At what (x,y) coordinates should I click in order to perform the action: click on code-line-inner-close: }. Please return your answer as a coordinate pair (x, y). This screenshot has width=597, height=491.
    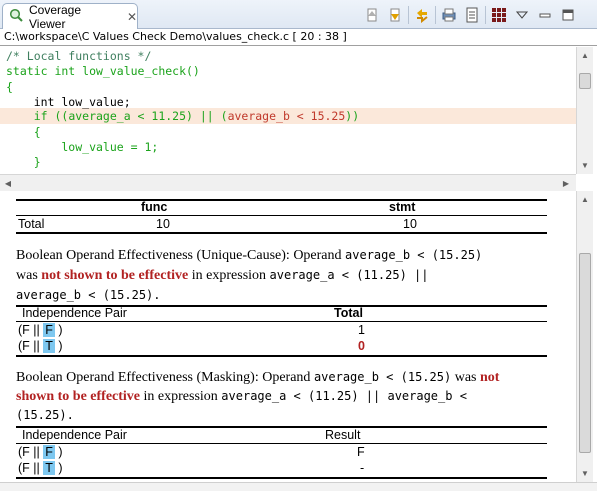
    Looking at the image, I should click on (23, 162).